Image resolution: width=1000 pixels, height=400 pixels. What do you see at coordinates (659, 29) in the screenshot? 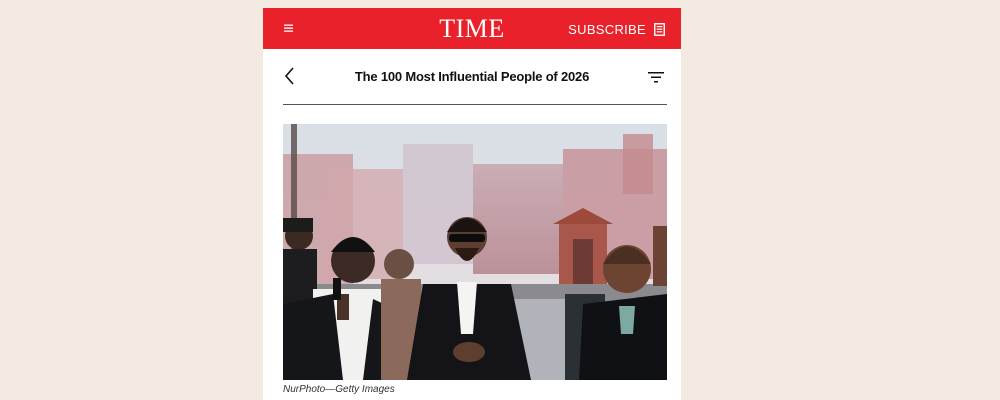
I see `magazine-icon` at bounding box center [659, 29].